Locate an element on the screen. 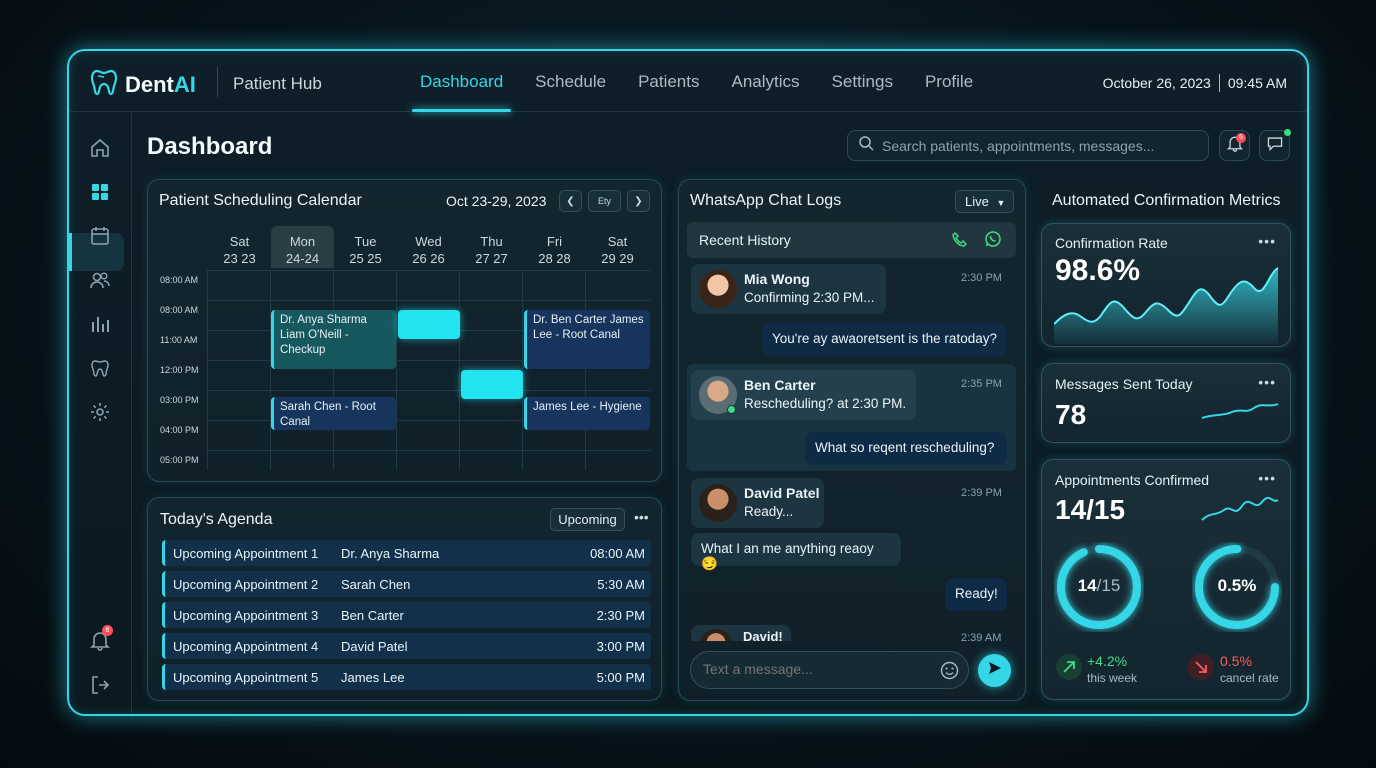 The image size is (1376, 768). prev-week-button: ❮ is located at coordinates (570, 201).